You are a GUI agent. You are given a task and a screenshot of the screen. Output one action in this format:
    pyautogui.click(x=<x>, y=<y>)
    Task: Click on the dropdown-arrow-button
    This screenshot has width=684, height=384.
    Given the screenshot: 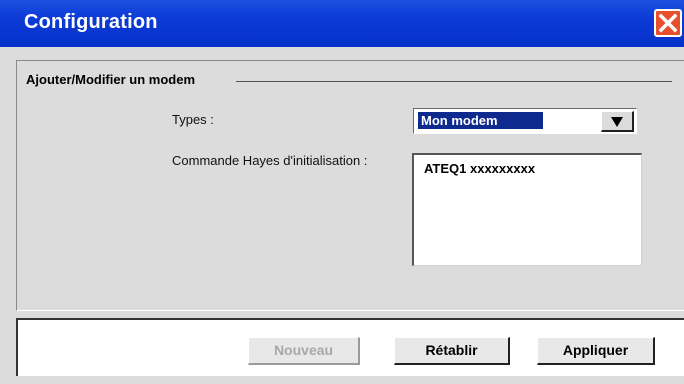 What is the action you would take?
    pyautogui.click(x=617, y=121)
    